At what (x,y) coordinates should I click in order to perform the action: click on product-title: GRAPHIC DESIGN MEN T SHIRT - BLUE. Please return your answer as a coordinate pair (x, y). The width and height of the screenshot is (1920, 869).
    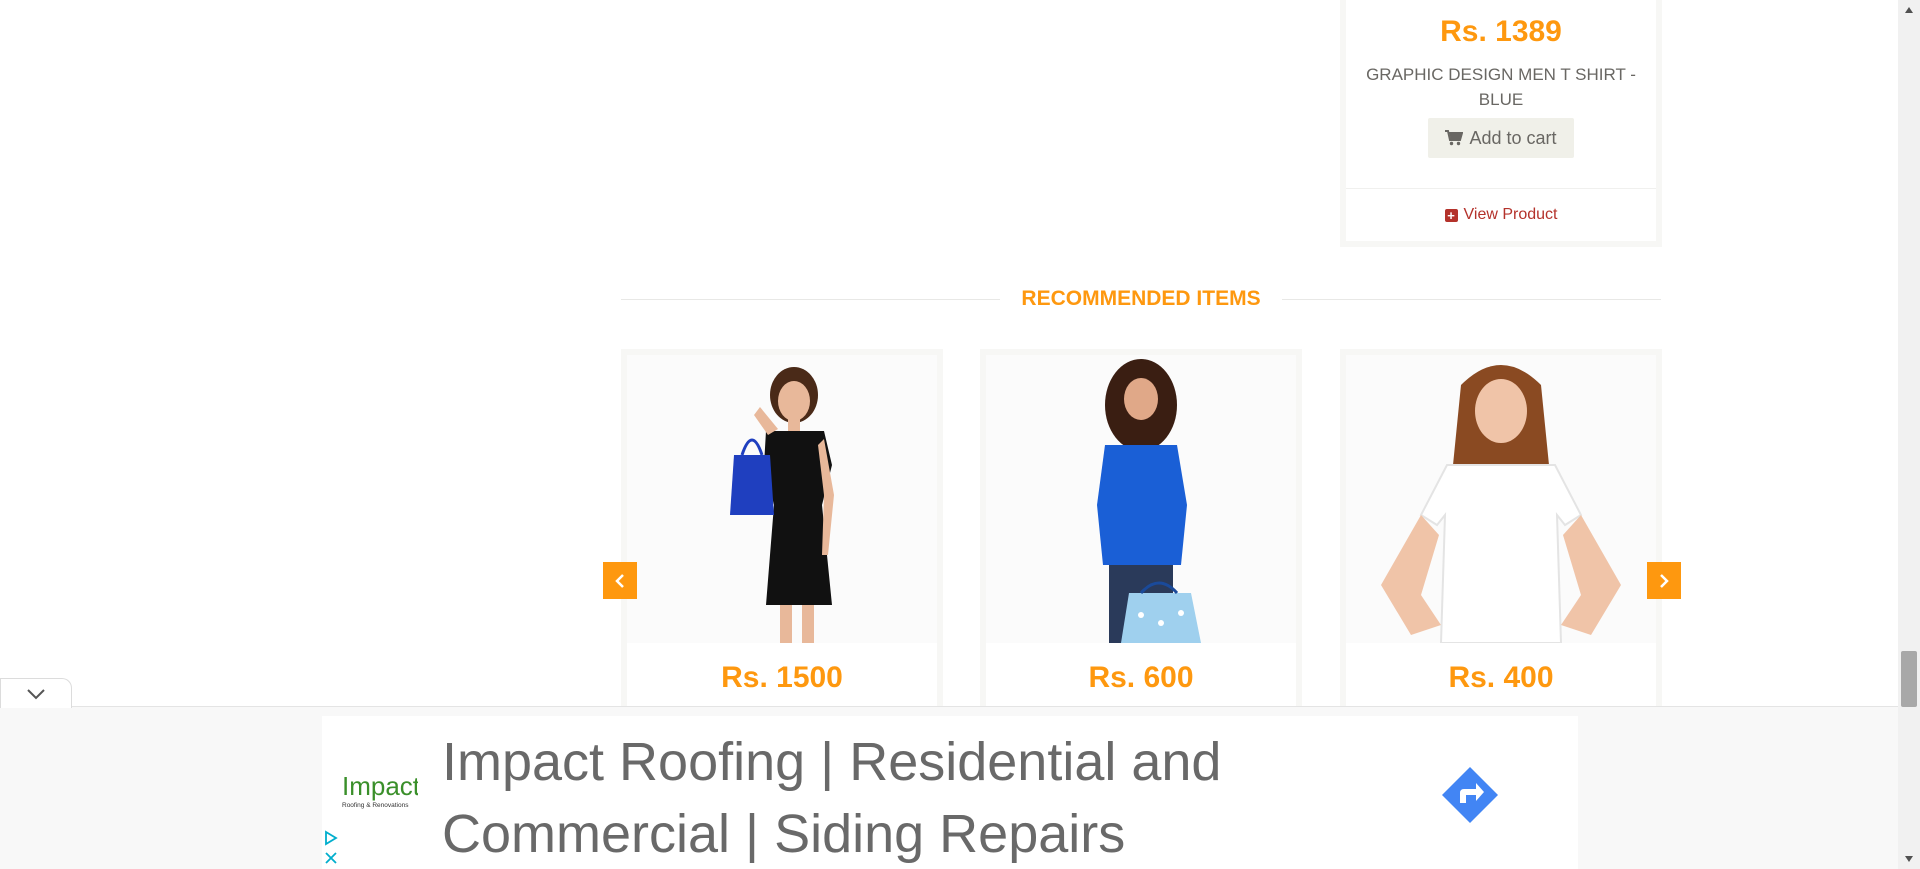
    Looking at the image, I should click on (1501, 87).